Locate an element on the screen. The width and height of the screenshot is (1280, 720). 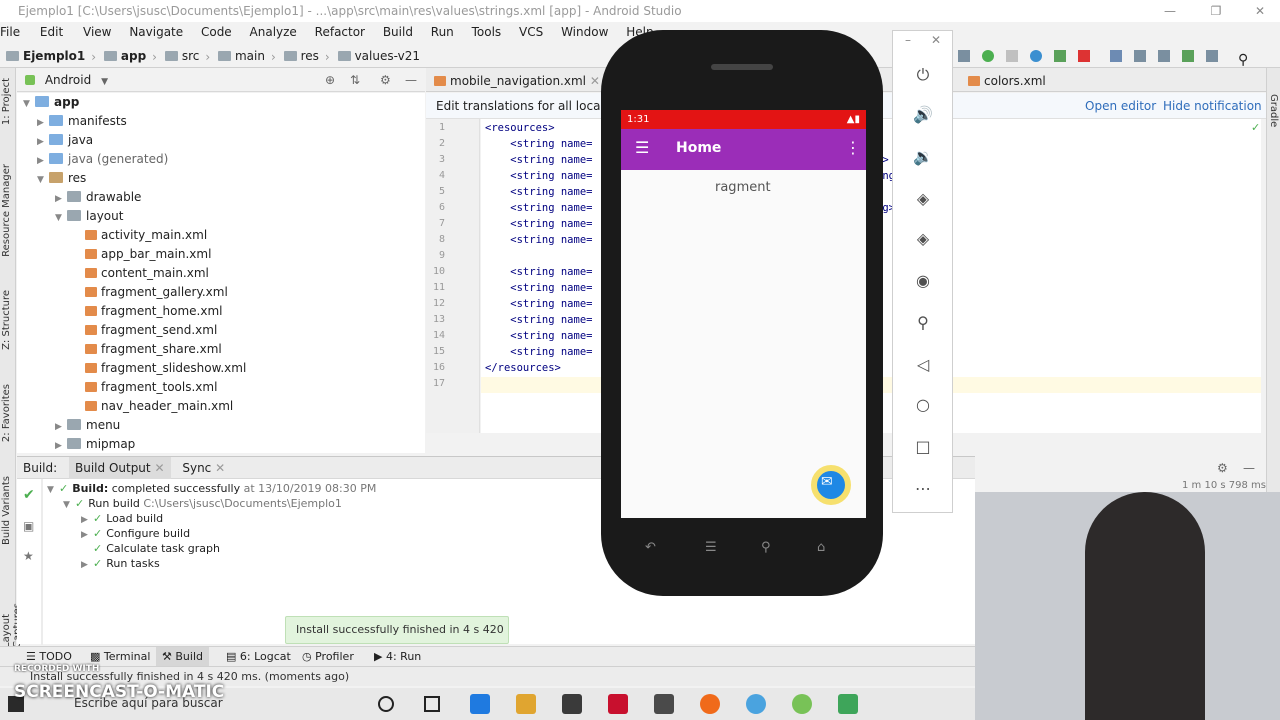
tree-item-app: ▼ app is located at coordinates (51, 102).